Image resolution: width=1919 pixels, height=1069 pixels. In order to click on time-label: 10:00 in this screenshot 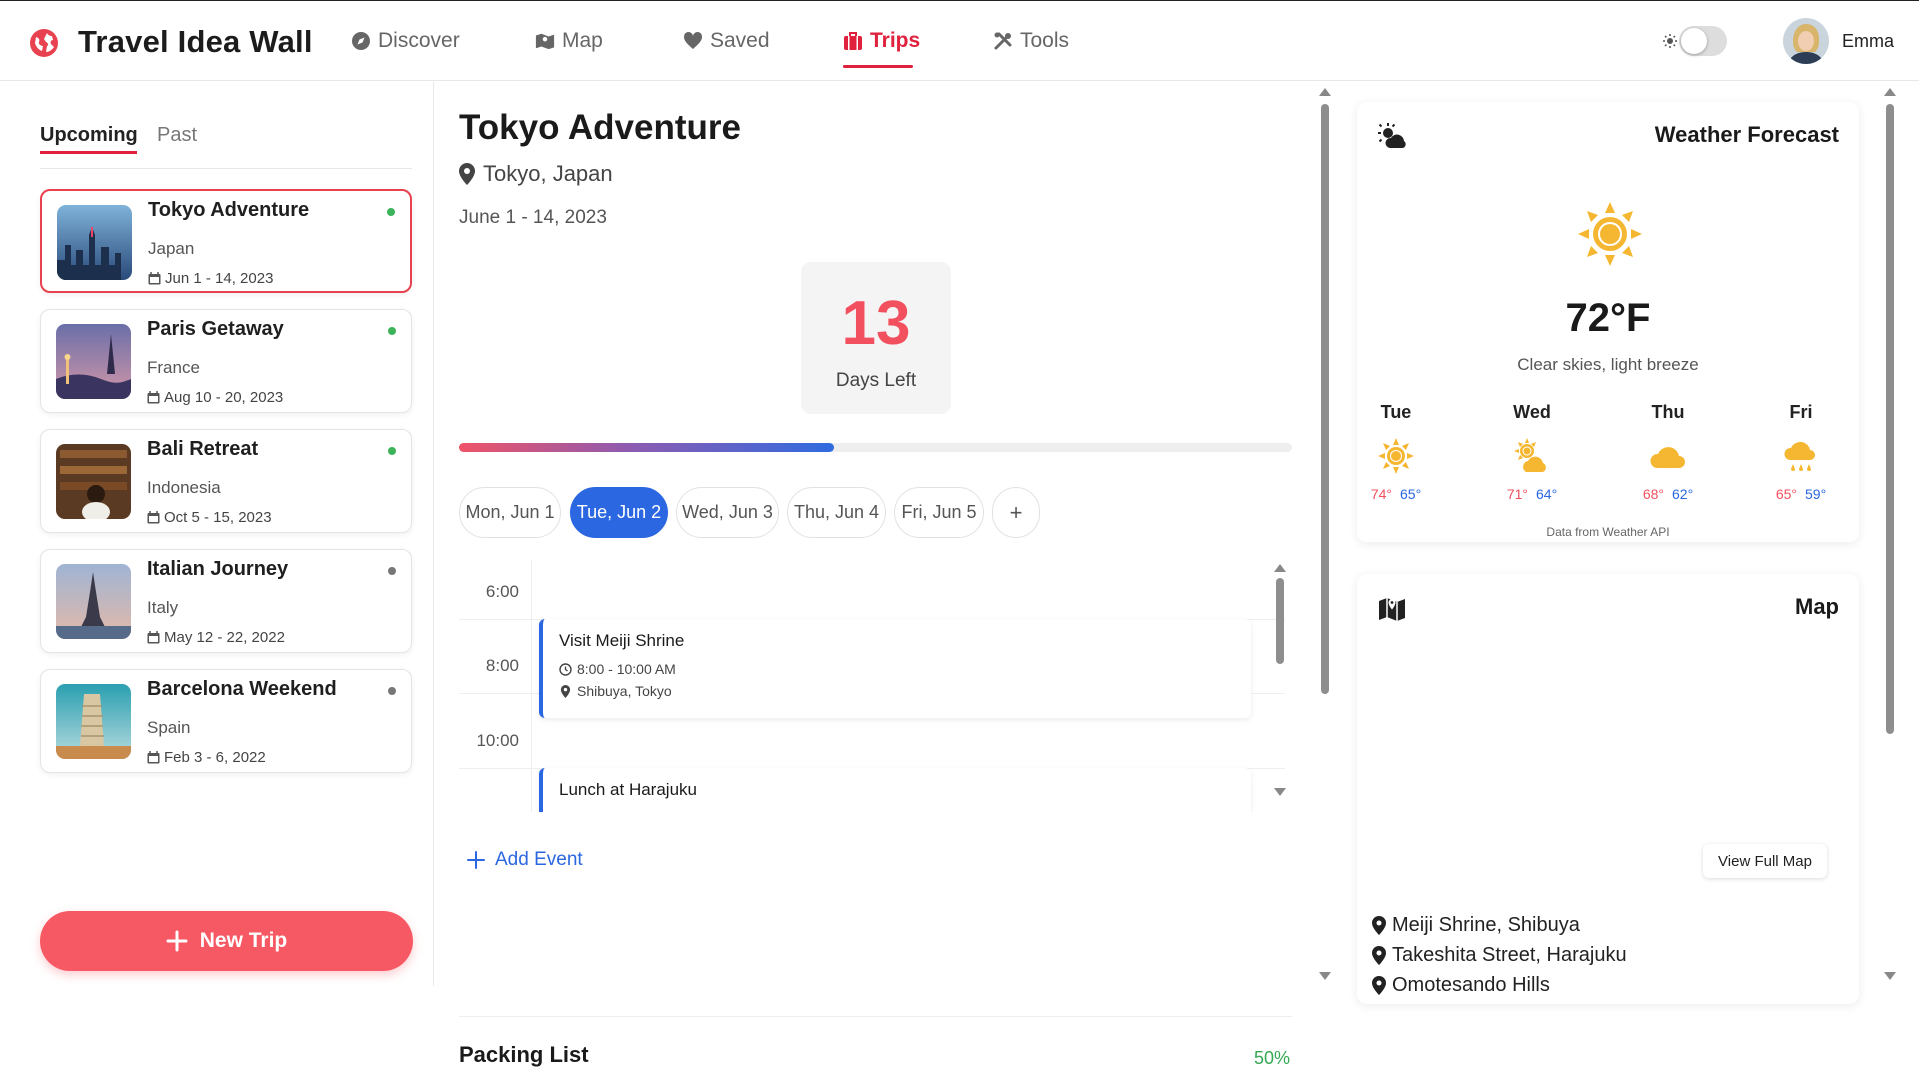, I will do `click(497, 740)`.